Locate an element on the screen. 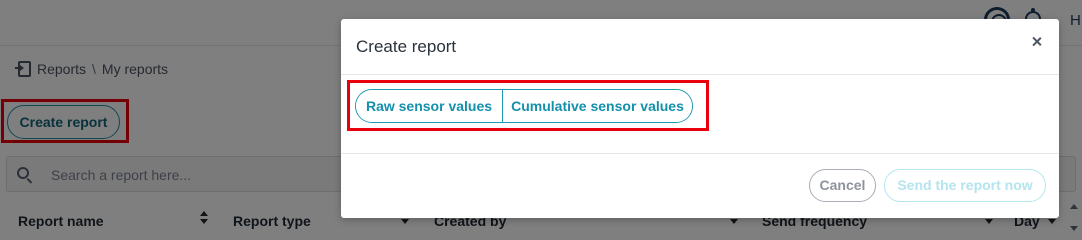 The width and height of the screenshot is (1082, 240). cancel-button: Cancel is located at coordinates (842, 185).